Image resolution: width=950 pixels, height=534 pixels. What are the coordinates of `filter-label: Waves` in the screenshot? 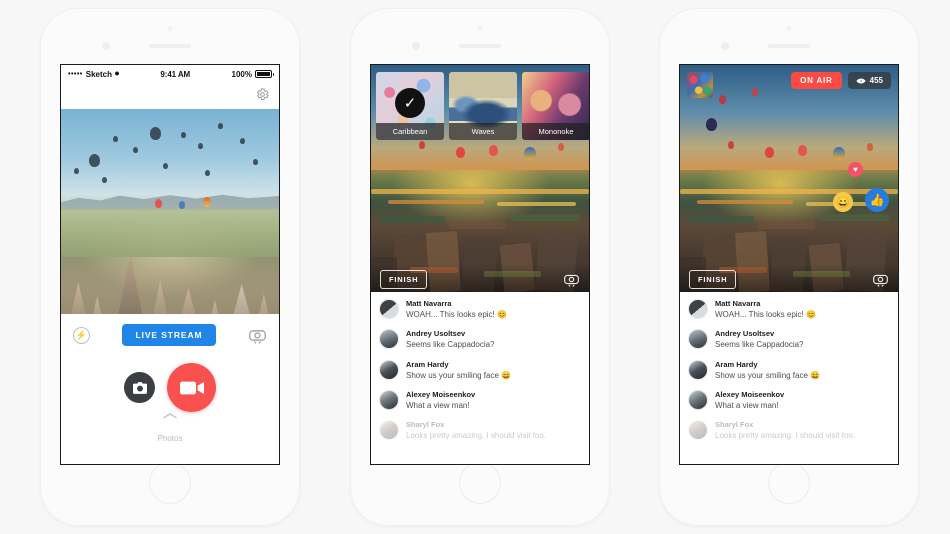 It's located at (483, 131).